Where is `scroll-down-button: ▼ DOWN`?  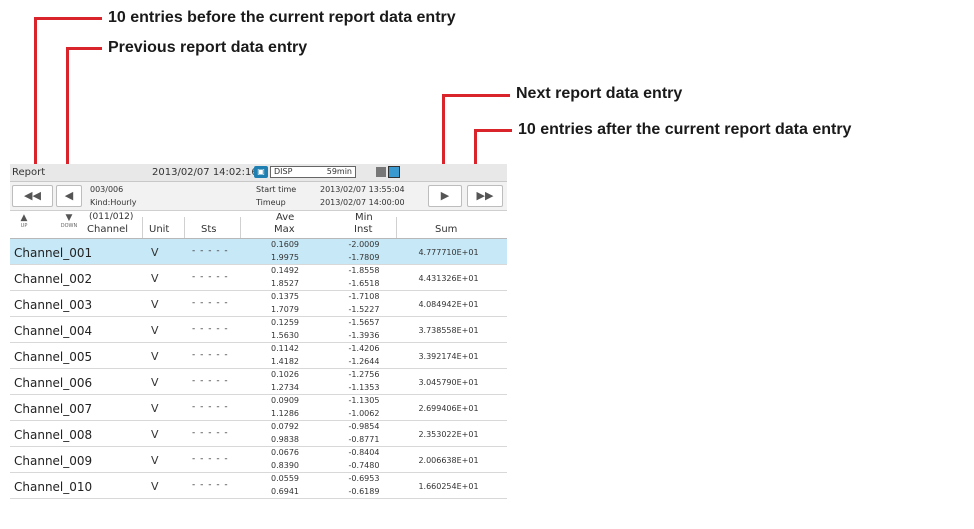
scroll-down-button: ▼ DOWN is located at coordinates (69, 224).